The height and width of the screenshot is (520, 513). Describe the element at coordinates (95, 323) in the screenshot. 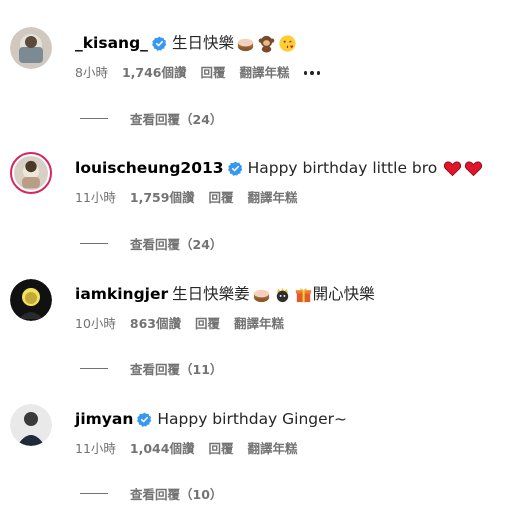

I see `comment-time: 10小時` at that location.